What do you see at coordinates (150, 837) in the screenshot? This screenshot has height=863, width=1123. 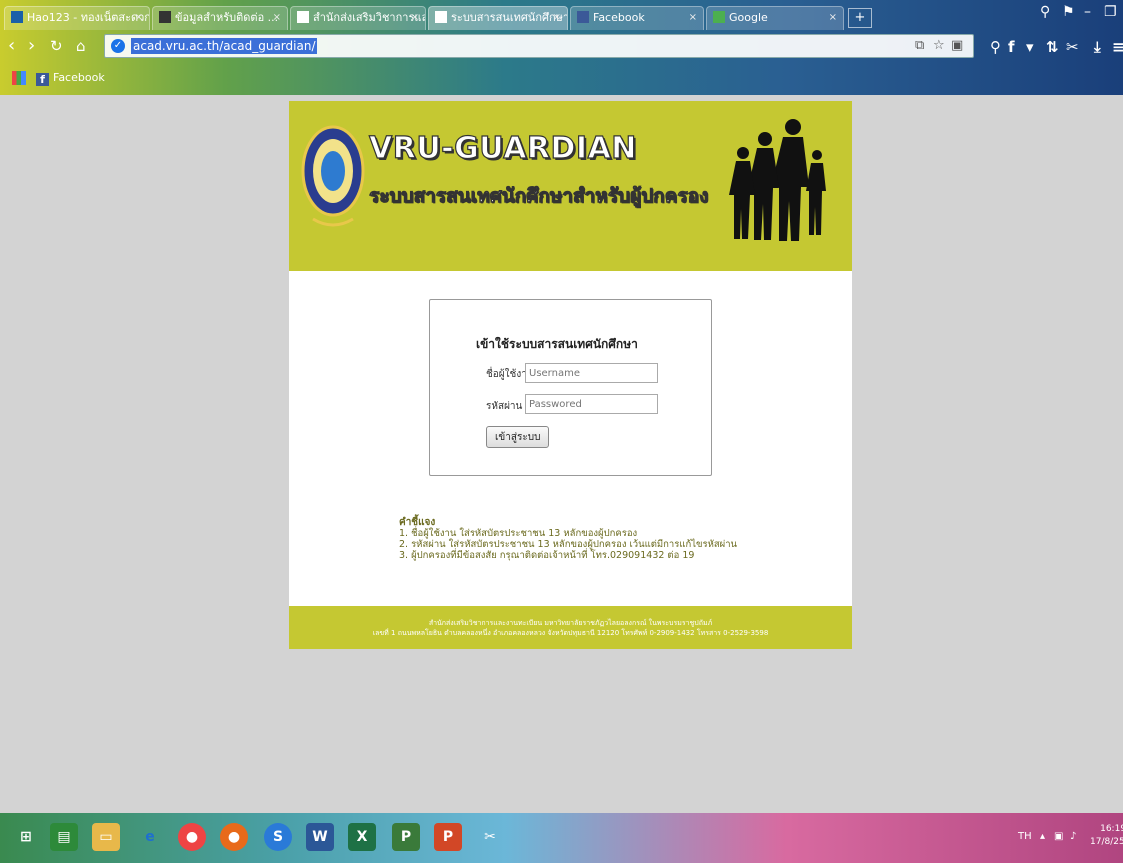 I see `internet-explorer-icon: e` at bounding box center [150, 837].